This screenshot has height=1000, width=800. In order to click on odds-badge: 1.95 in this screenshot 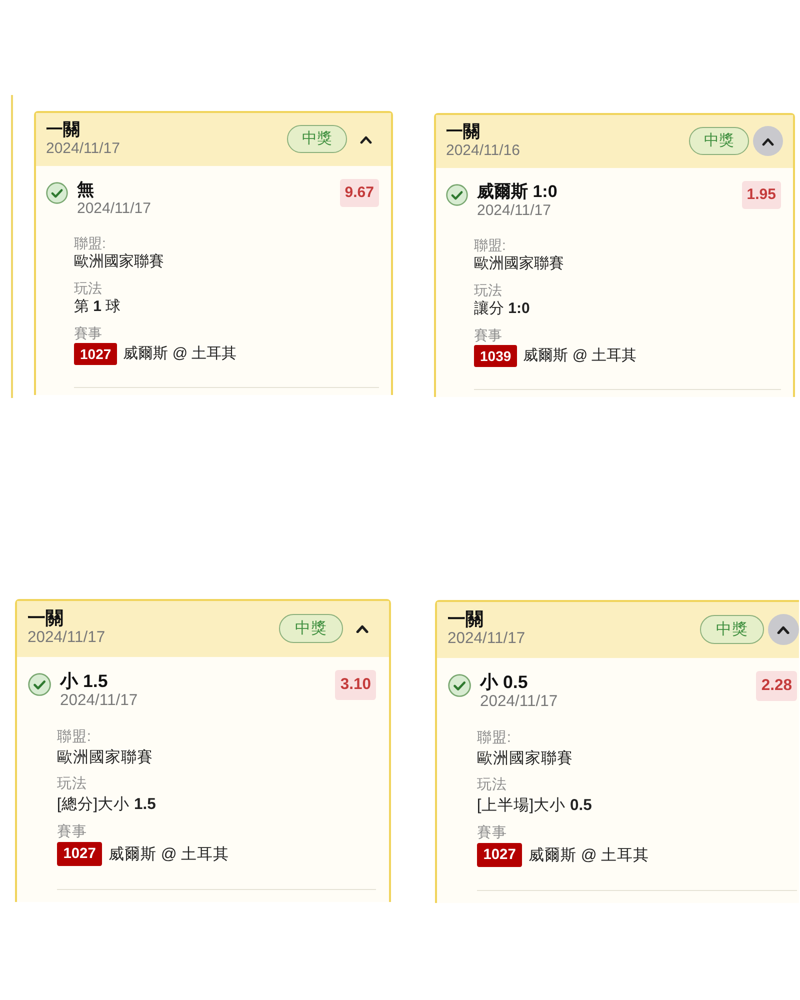, I will do `click(761, 195)`.